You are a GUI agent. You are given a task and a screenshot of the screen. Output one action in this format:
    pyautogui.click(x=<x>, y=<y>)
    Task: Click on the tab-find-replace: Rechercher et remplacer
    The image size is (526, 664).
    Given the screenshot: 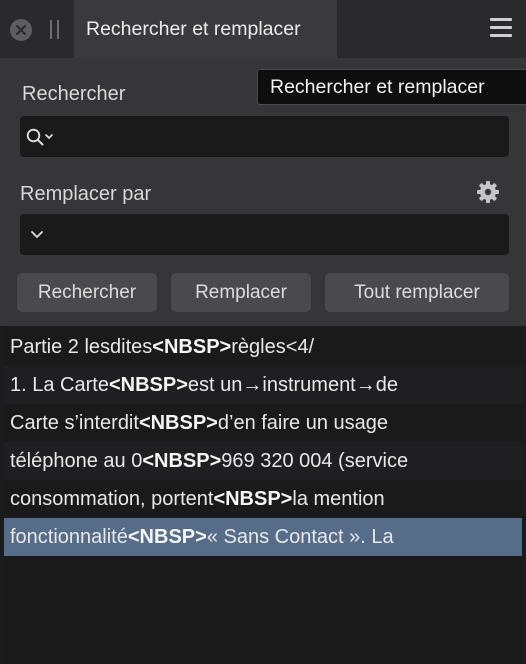 What is the action you would take?
    pyautogui.click(x=205, y=29)
    